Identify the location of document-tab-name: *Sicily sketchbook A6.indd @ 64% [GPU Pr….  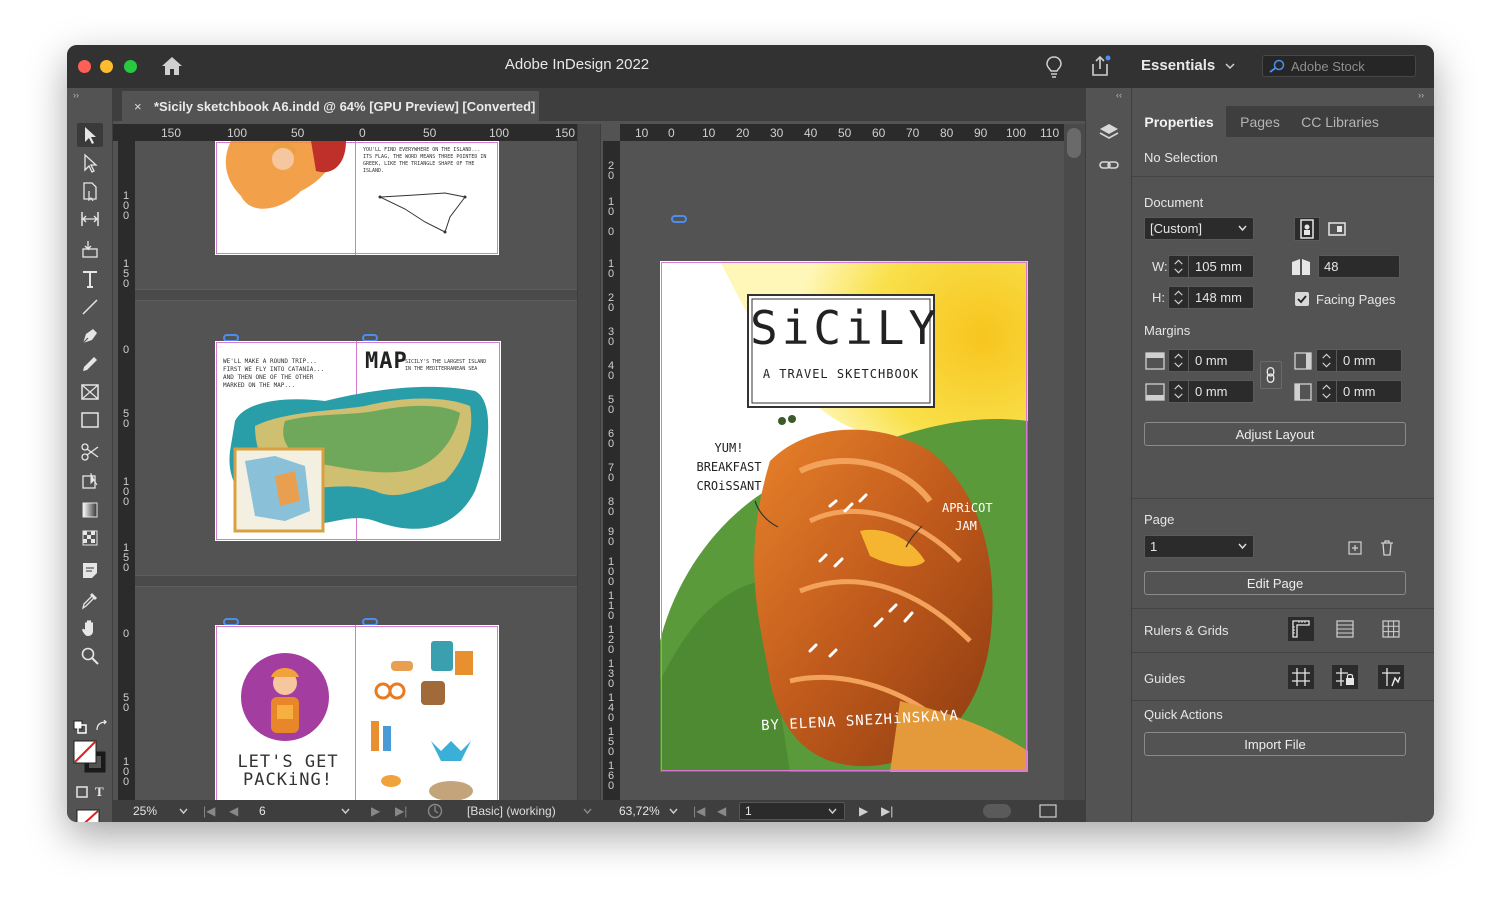
(344, 106).